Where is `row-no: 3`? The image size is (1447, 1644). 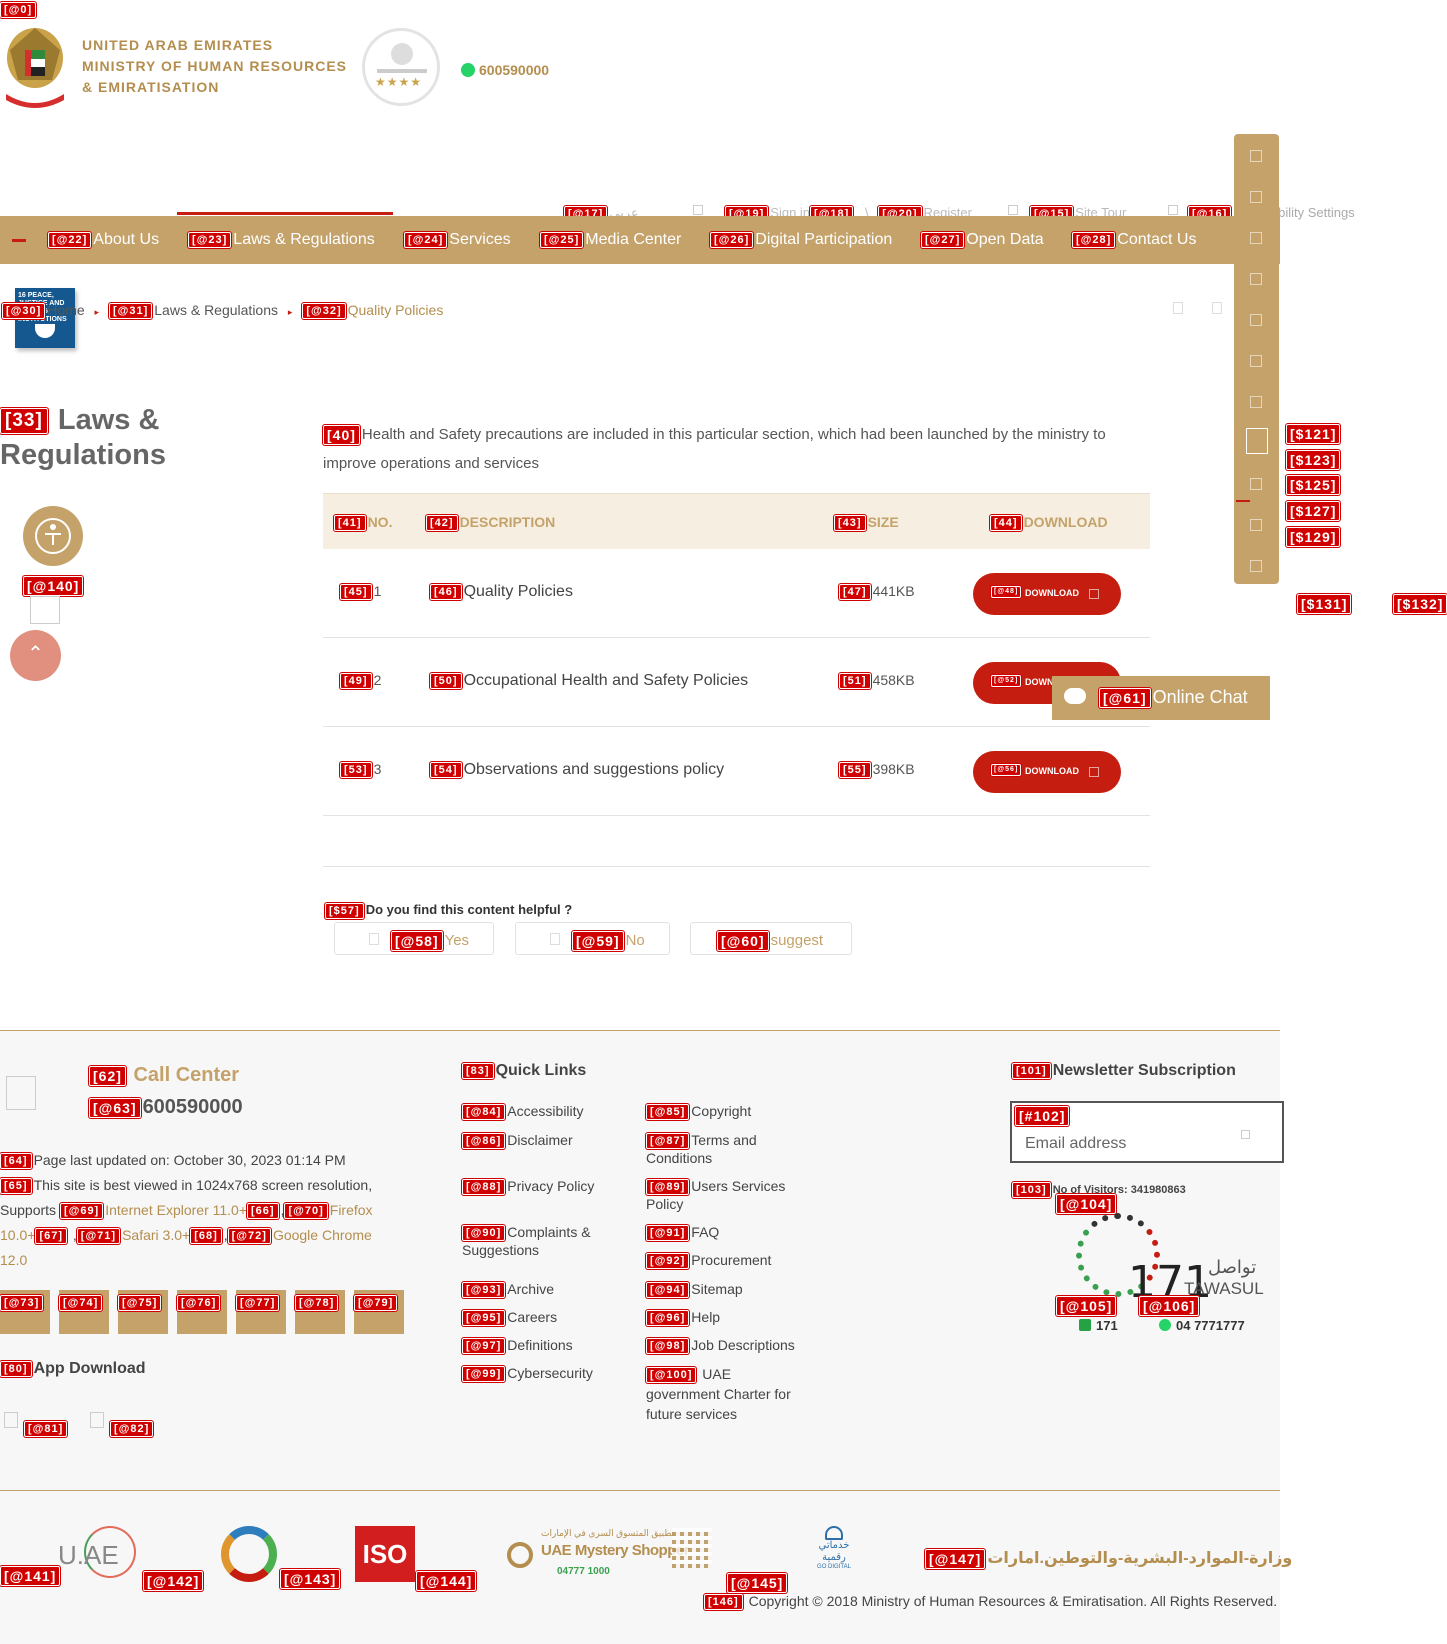
row-no: 3 is located at coordinates (377, 769).